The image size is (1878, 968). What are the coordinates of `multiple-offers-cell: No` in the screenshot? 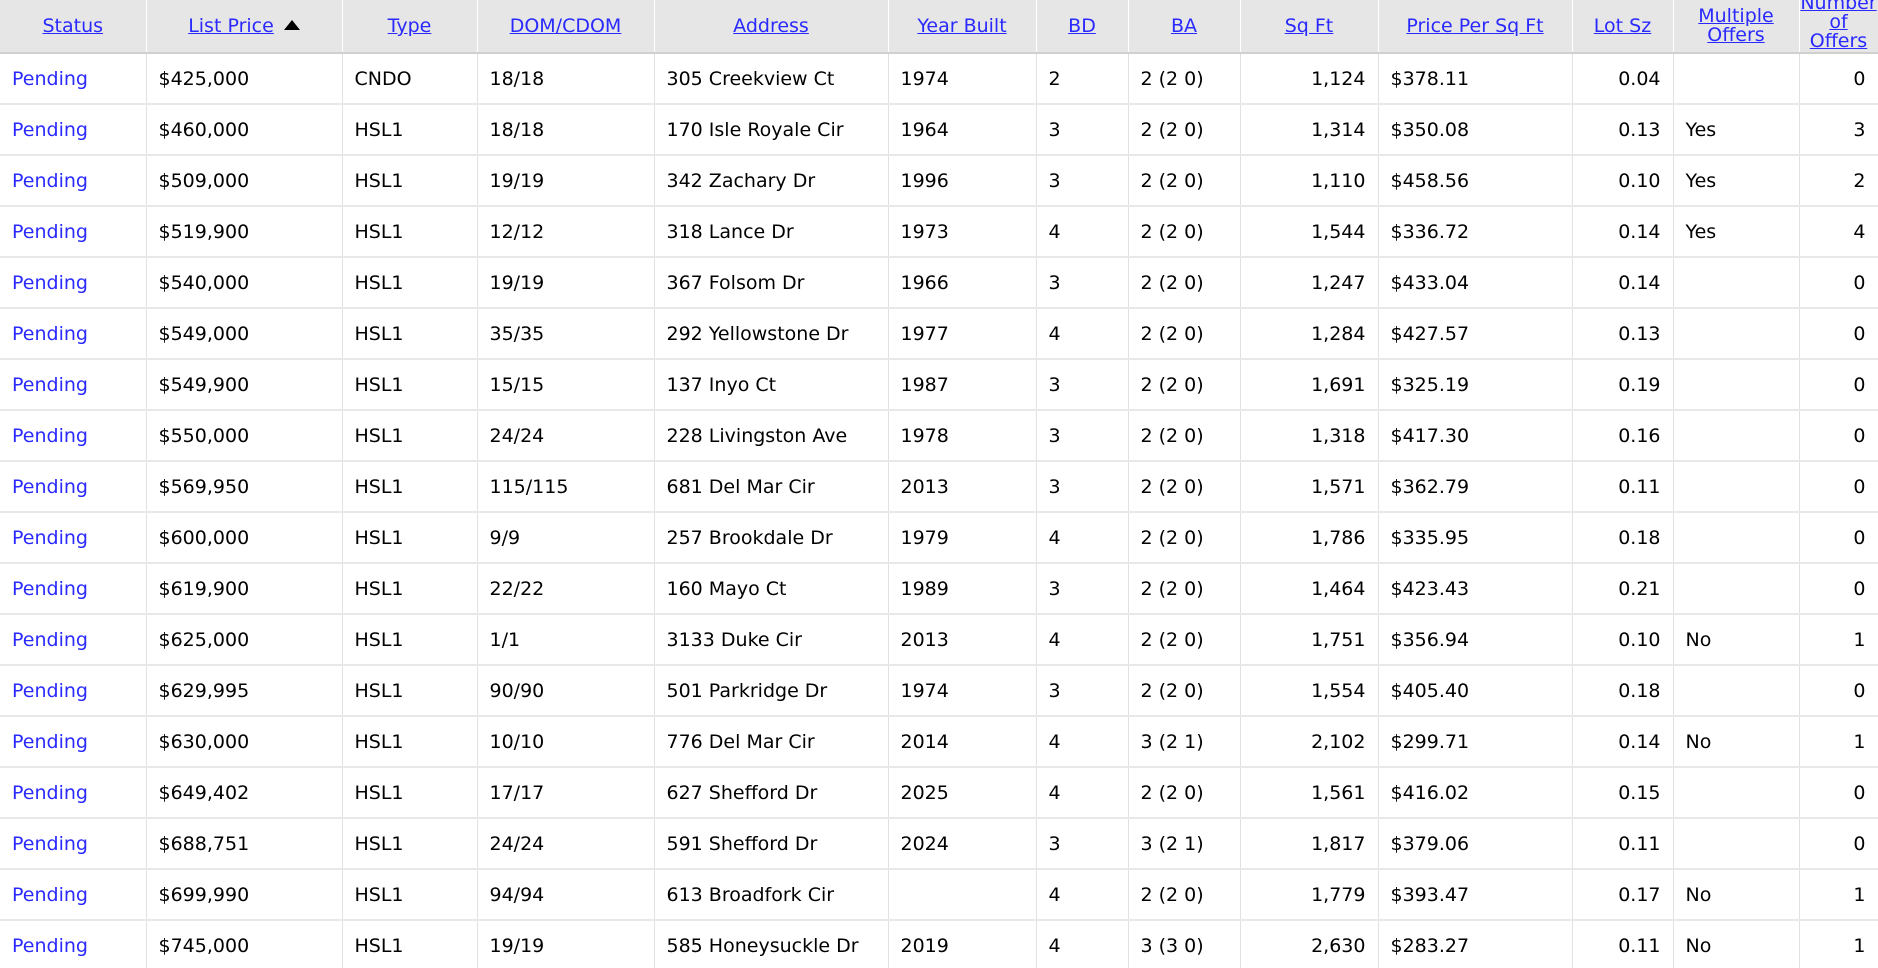 It's located at (1736, 895).